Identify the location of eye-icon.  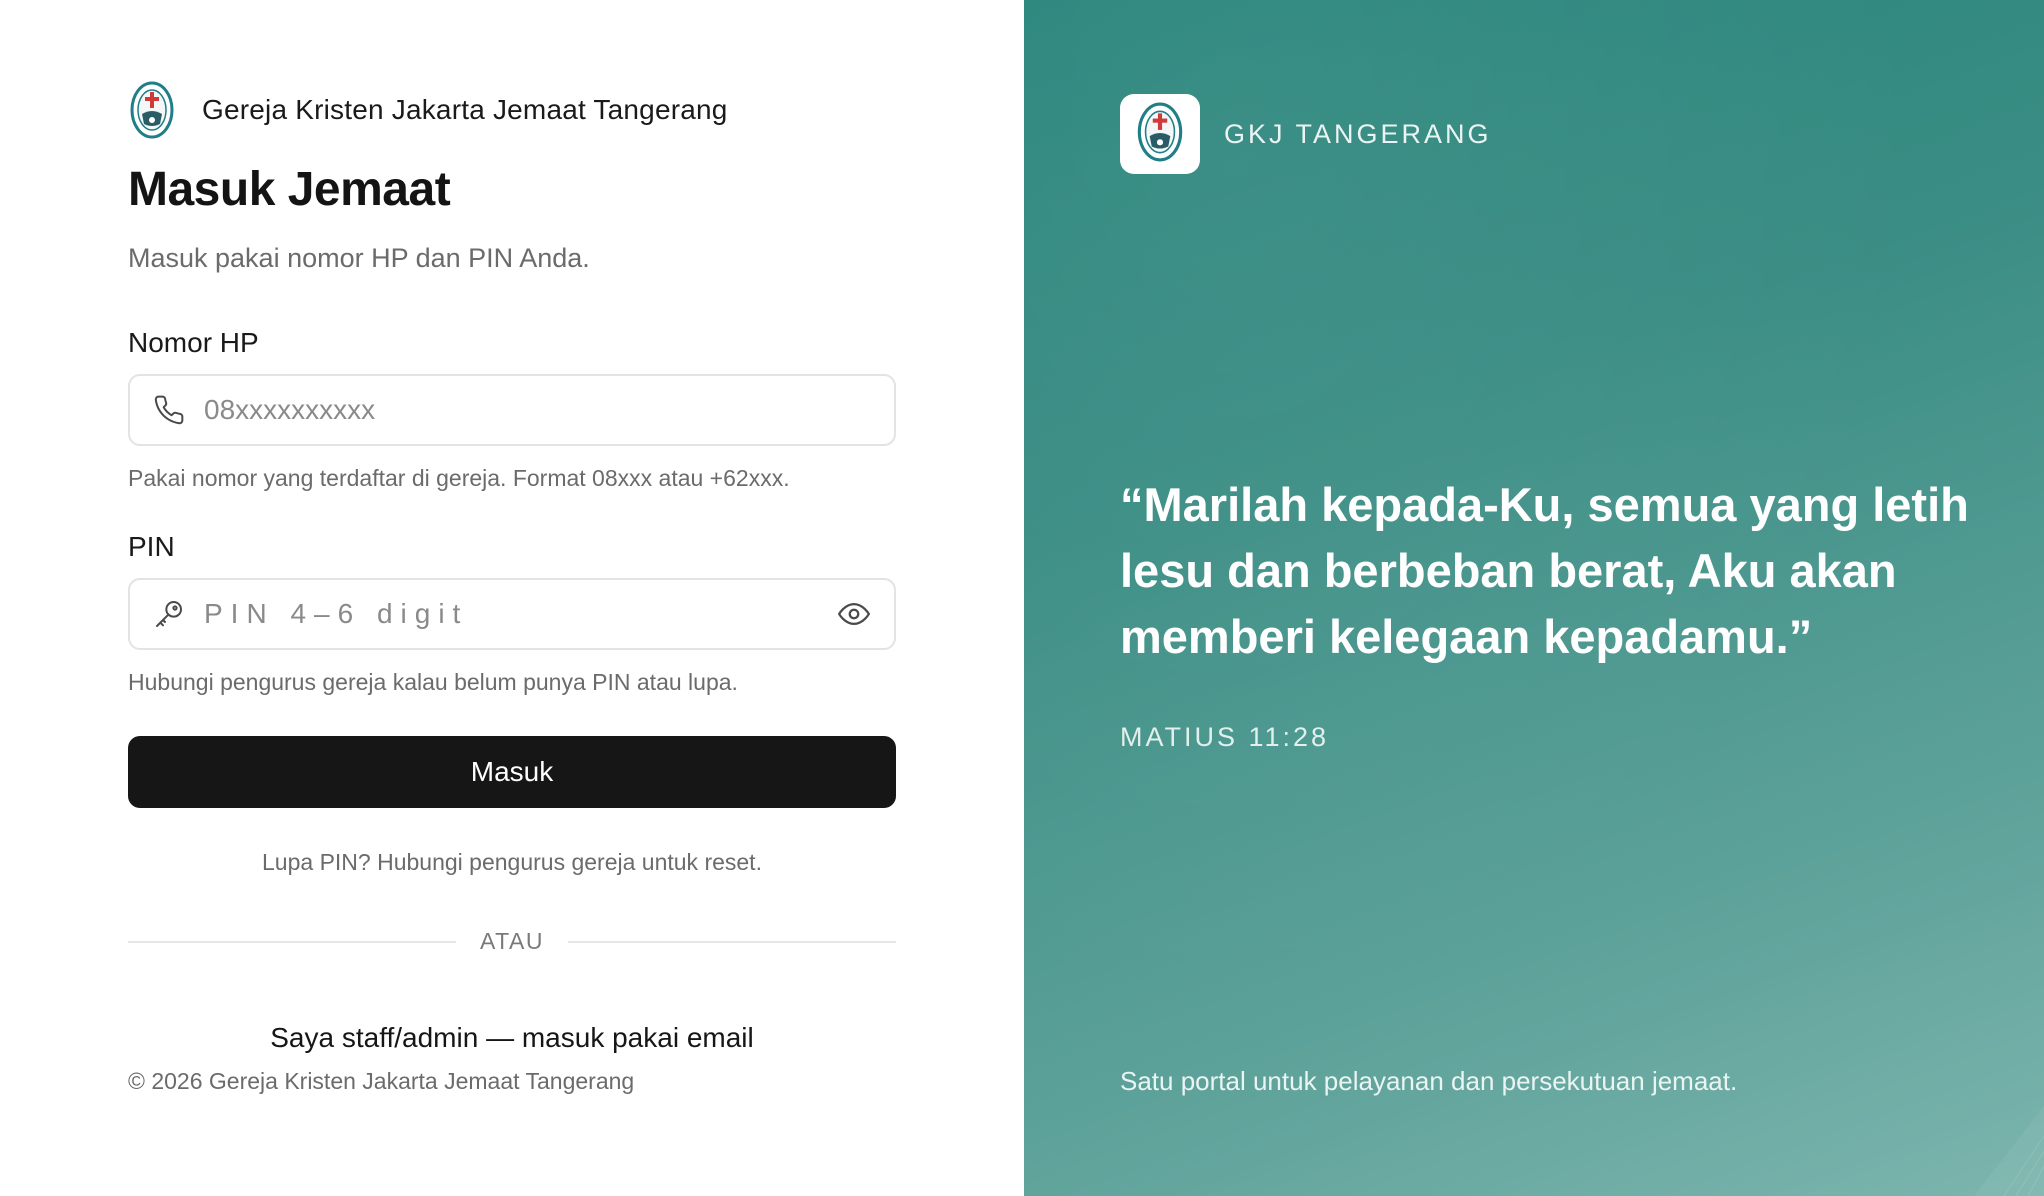
(854, 614).